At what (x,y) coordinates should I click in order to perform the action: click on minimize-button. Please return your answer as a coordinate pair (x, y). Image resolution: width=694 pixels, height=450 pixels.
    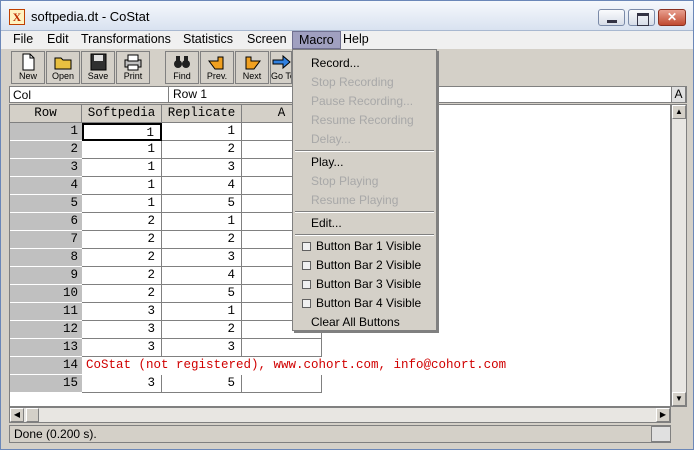
    Looking at the image, I should click on (611, 17).